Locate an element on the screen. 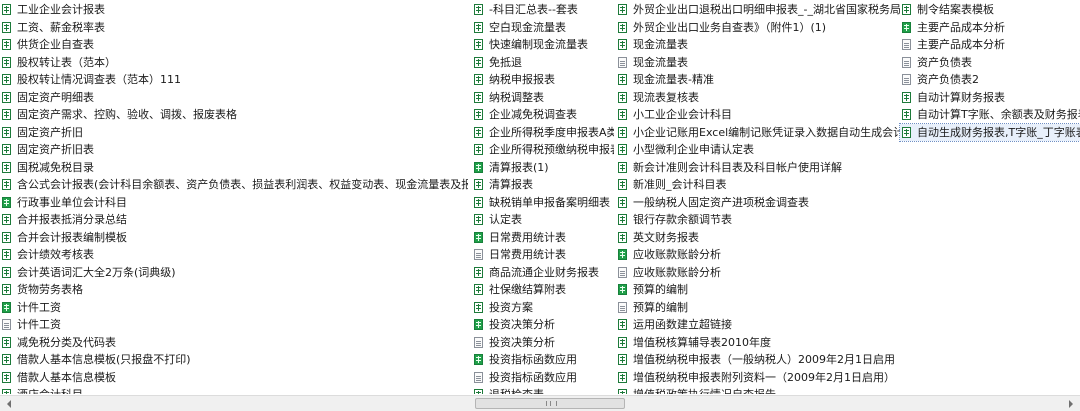 The width and height of the screenshot is (1080, 411). file-item: 会计绩效考核表 is located at coordinates (234, 255).